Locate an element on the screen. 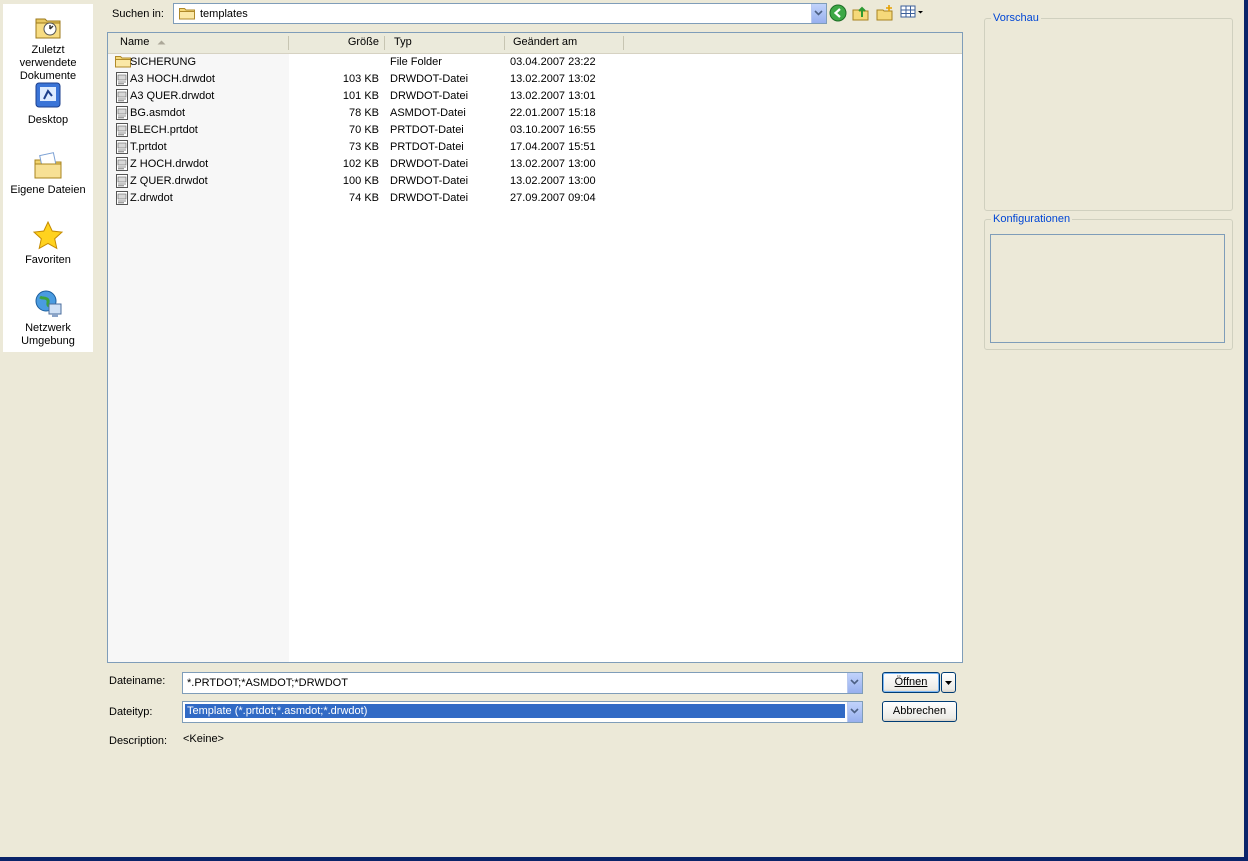  description-value: <Keine> is located at coordinates (203, 739).